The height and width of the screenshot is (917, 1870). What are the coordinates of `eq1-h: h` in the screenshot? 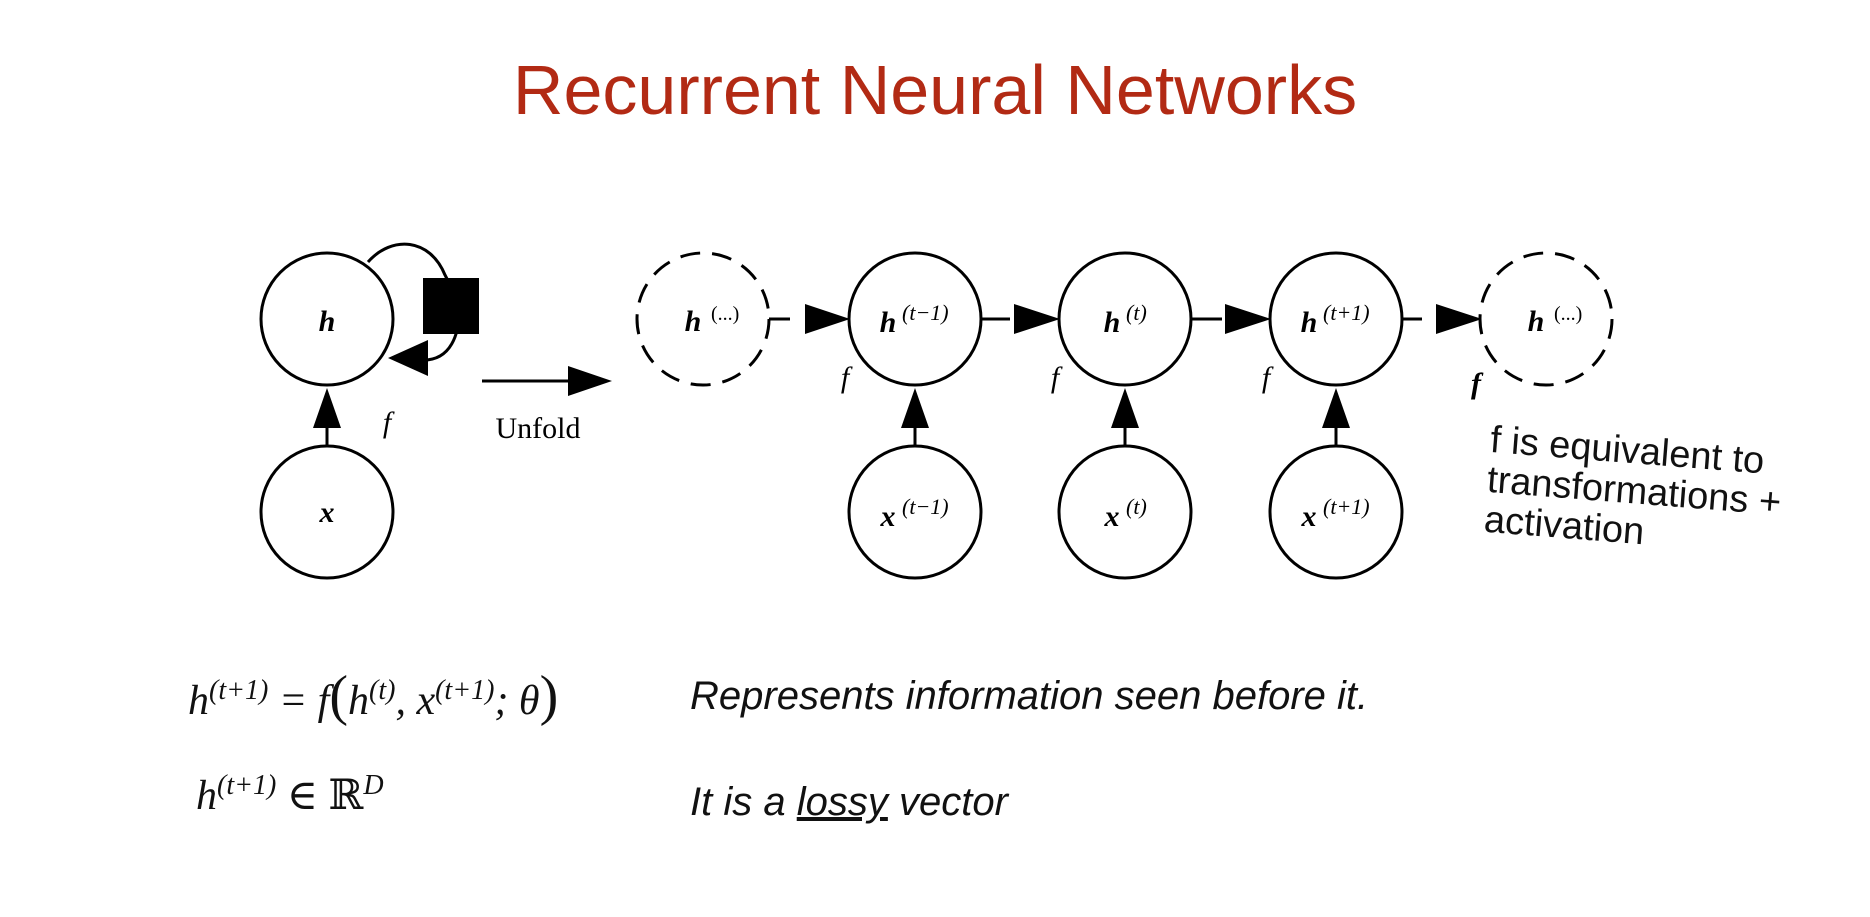 It's located at (358, 701).